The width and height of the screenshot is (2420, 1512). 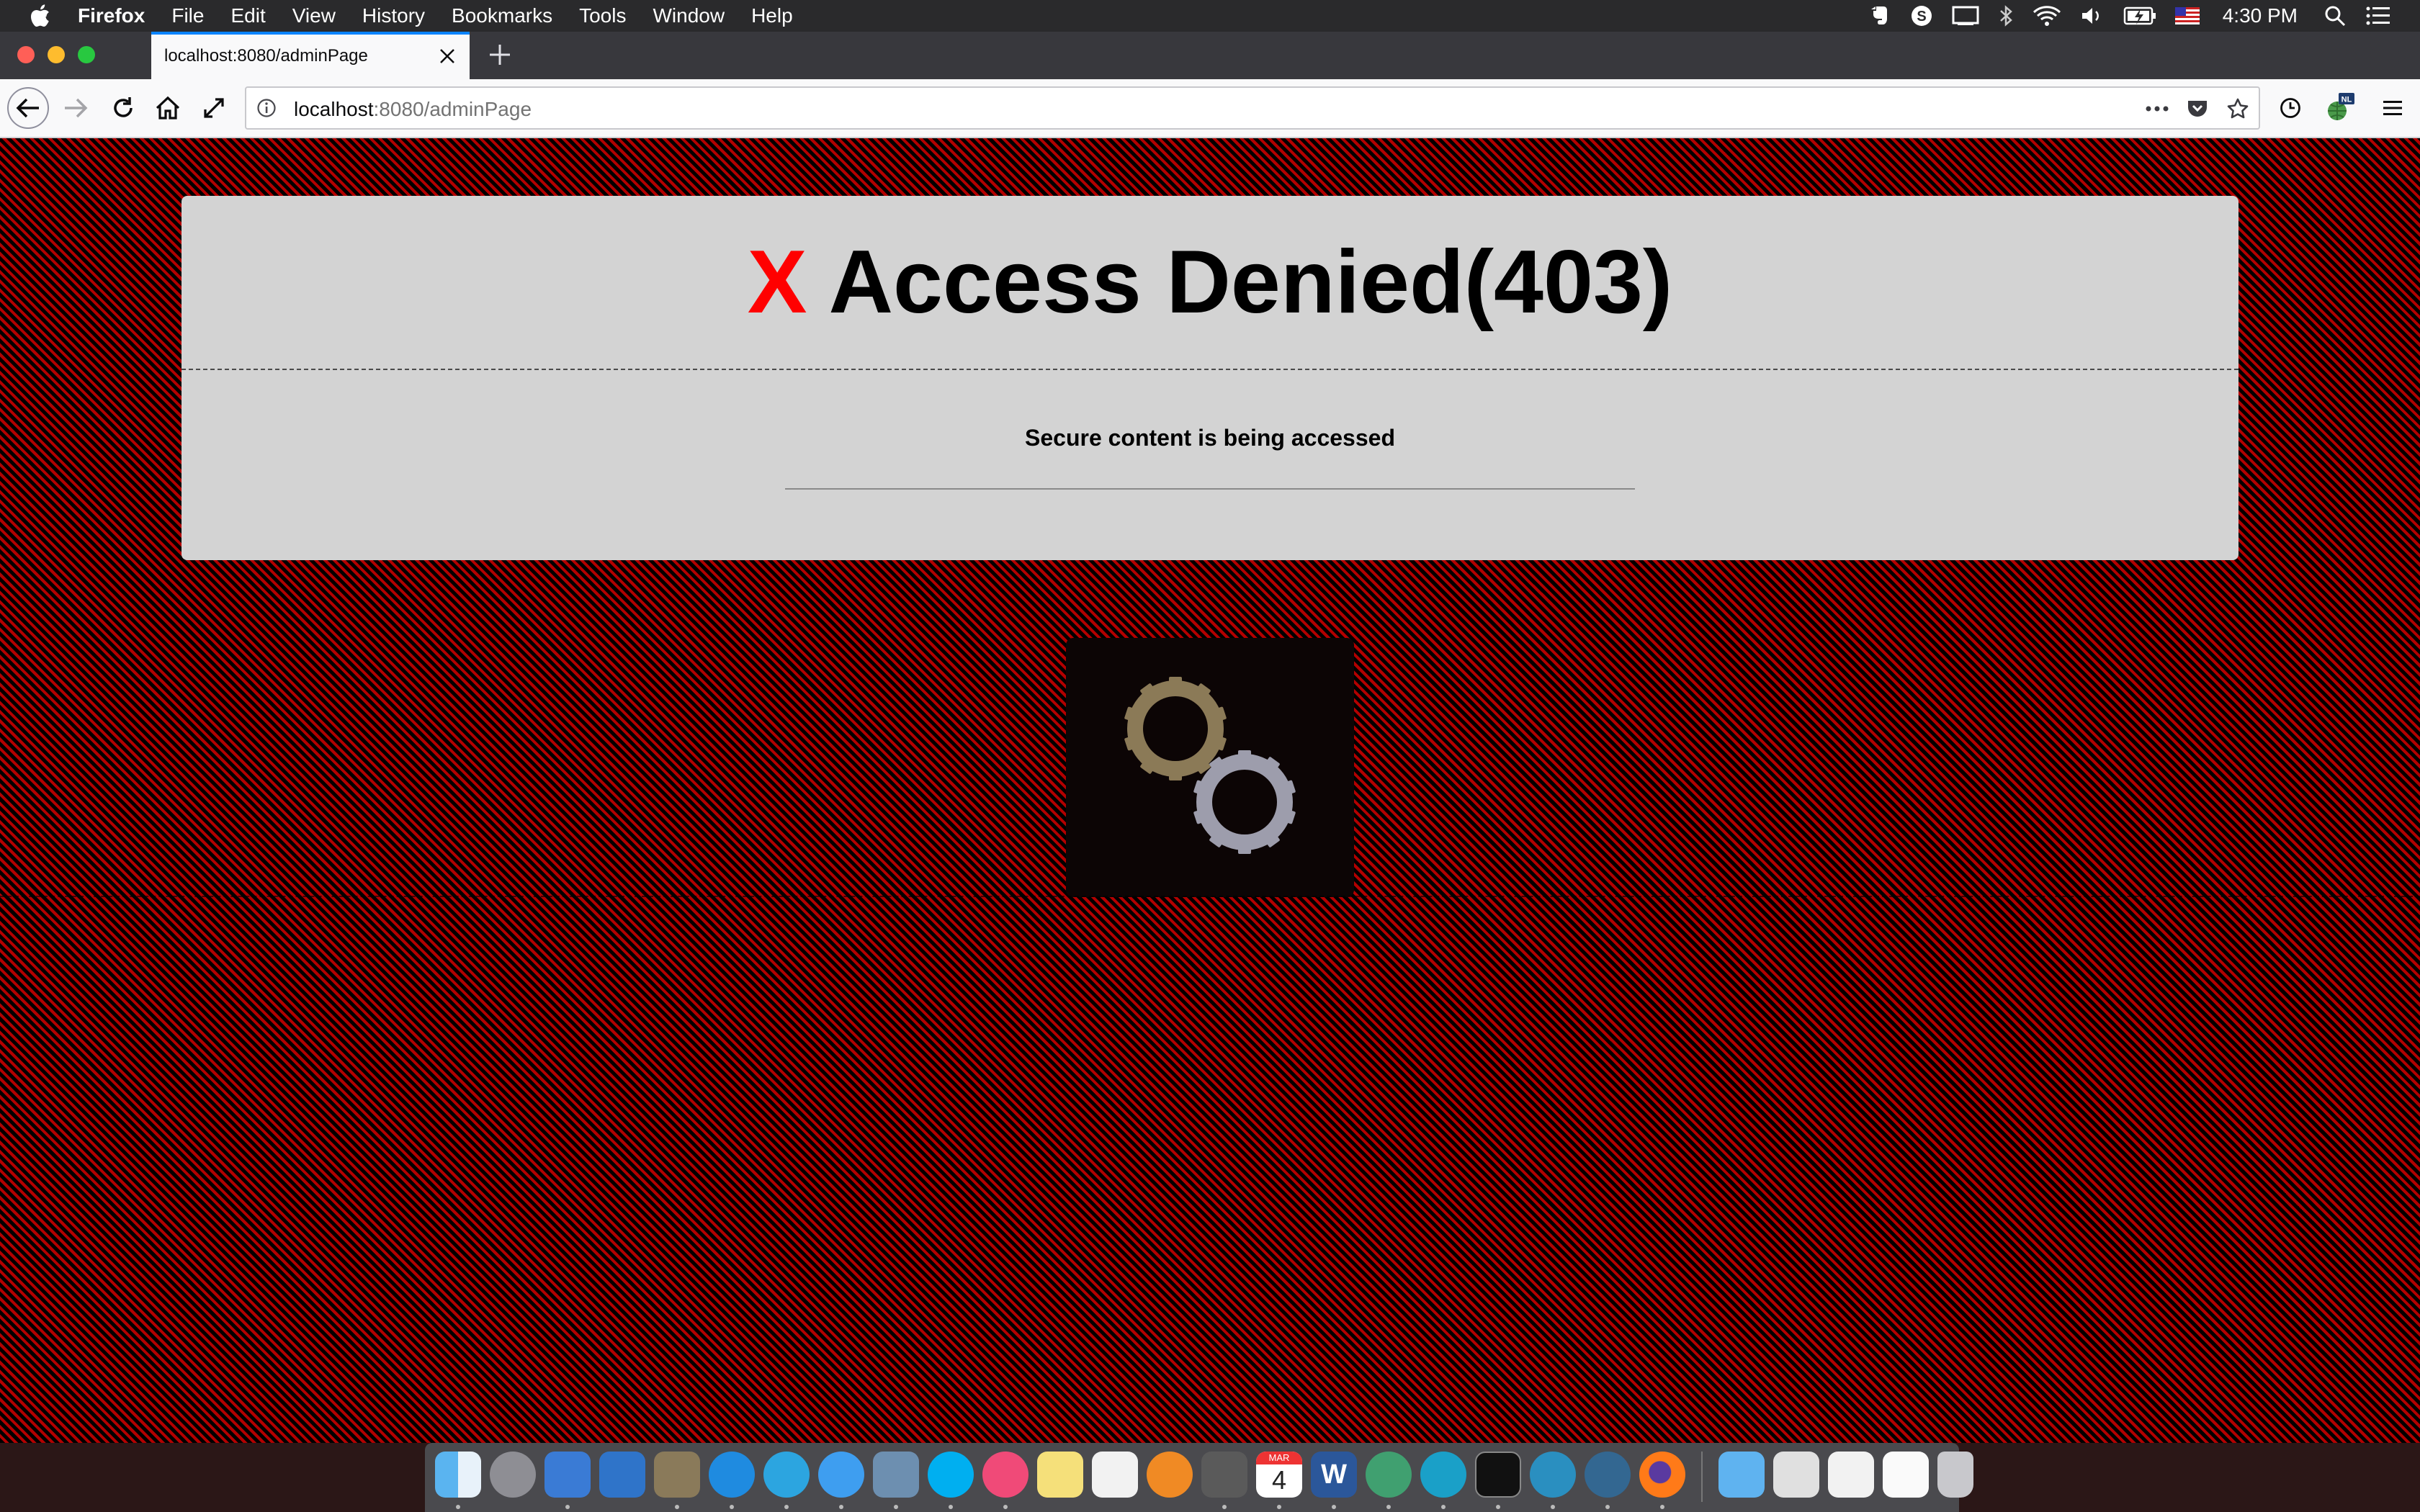 I want to click on pocket-button, so click(x=2197, y=108).